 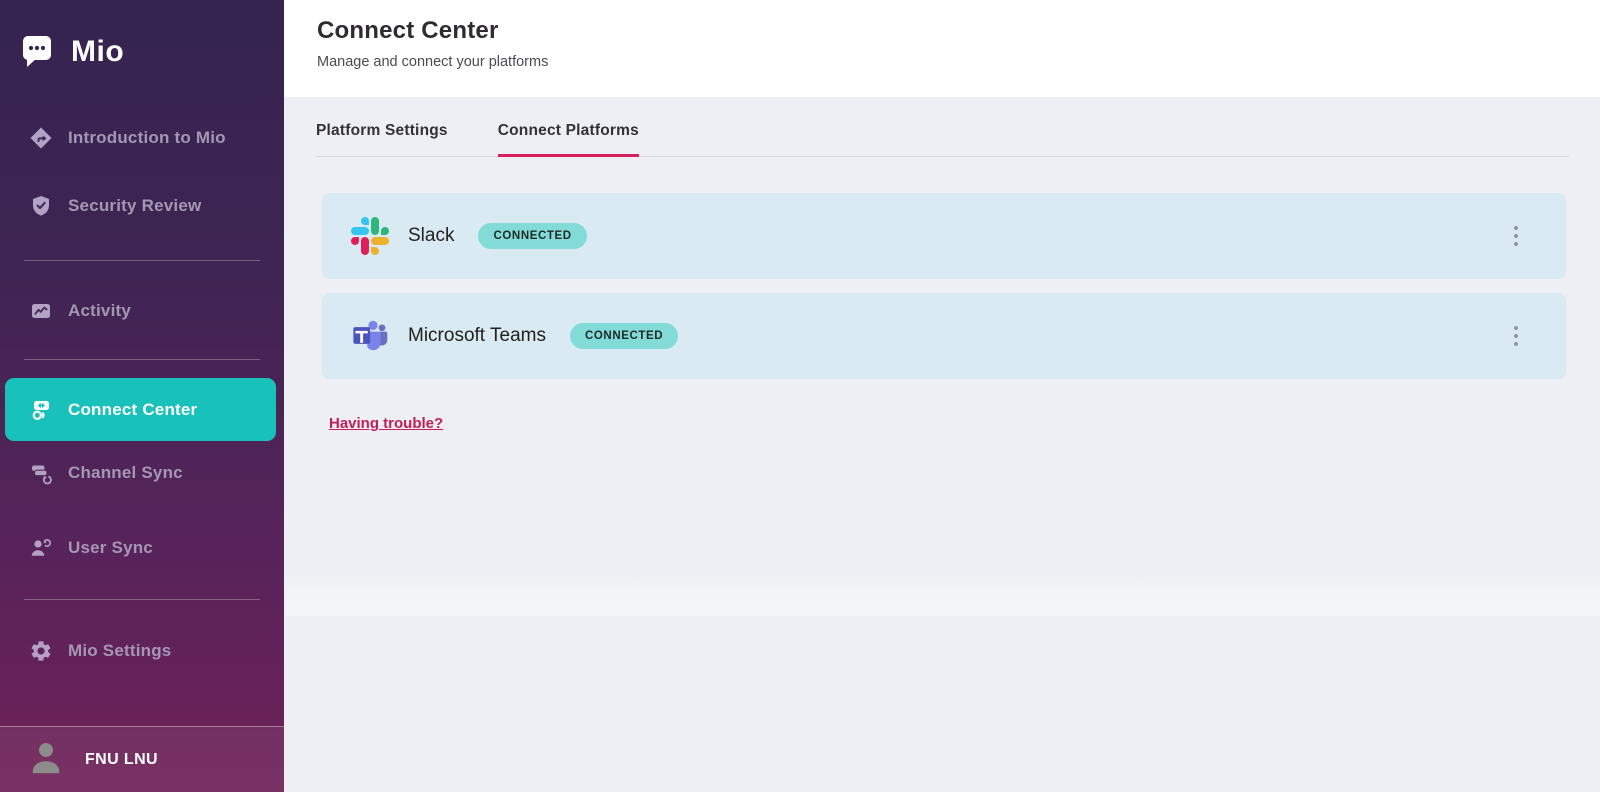 What do you see at coordinates (386, 423) in the screenshot?
I see `having-trouble-link: Having trouble?` at bounding box center [386, 423].